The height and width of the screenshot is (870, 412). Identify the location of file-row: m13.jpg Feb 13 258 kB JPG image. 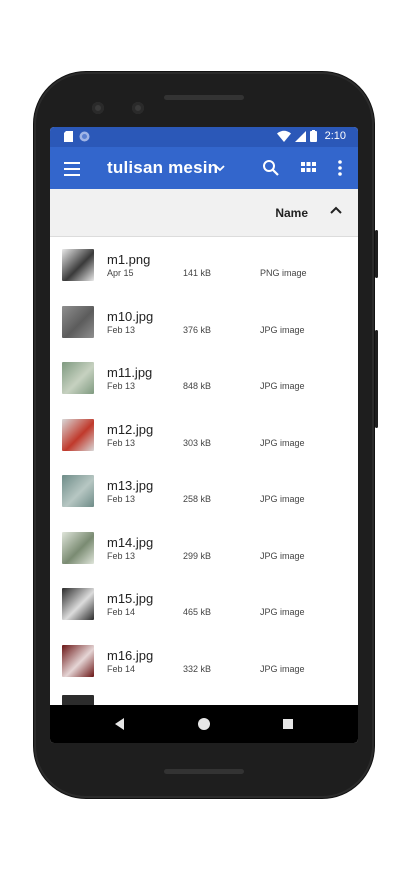
(204, 491).